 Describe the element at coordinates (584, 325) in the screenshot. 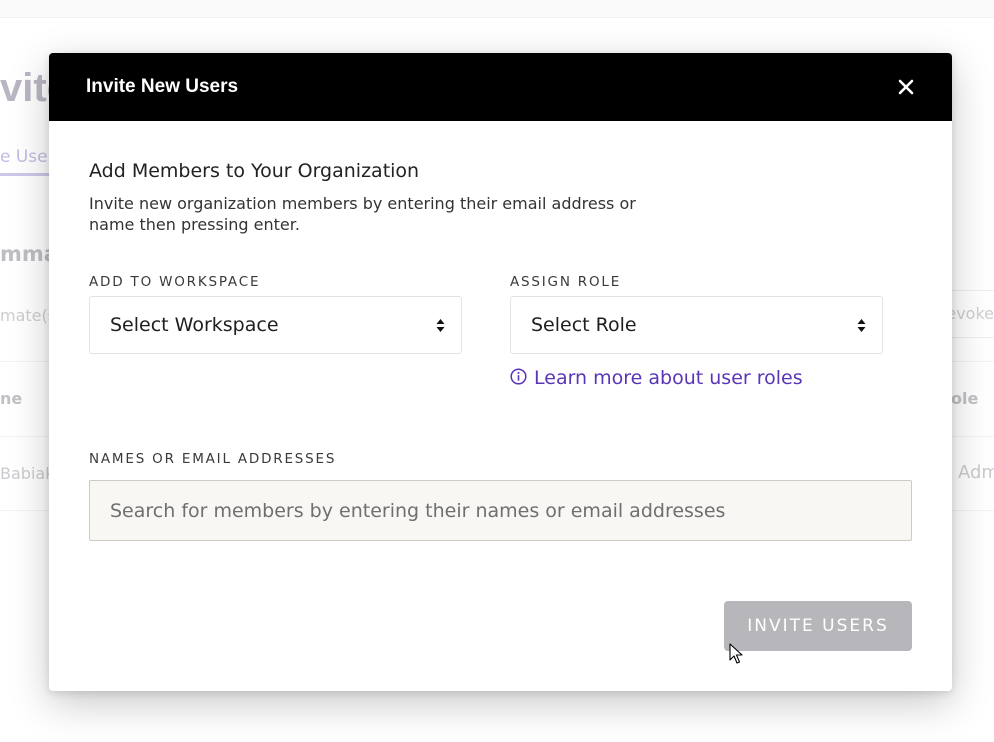

I see `role-select-value: Select Role` at that location.